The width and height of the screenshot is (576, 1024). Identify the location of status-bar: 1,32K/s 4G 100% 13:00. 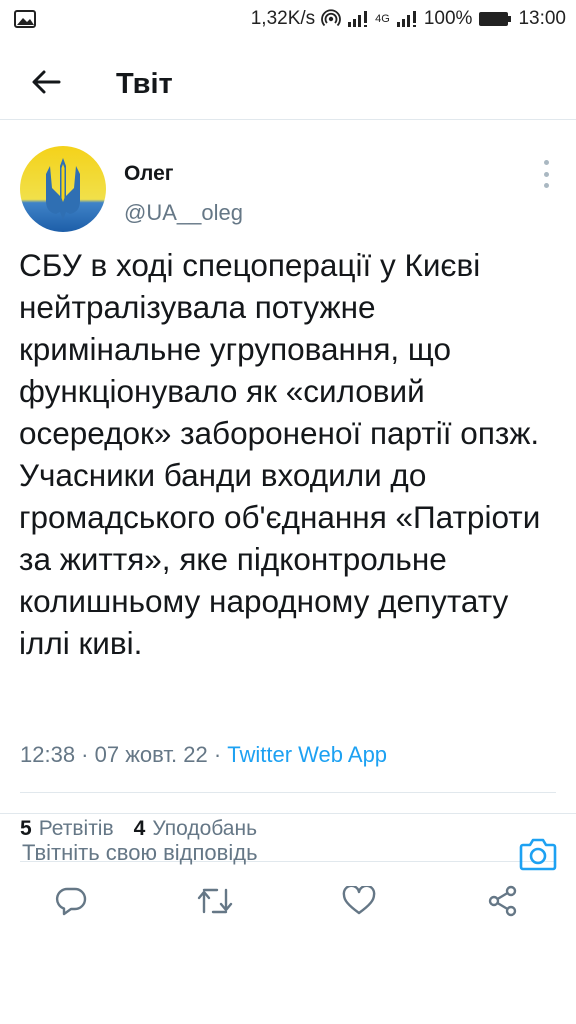
(288, 19).